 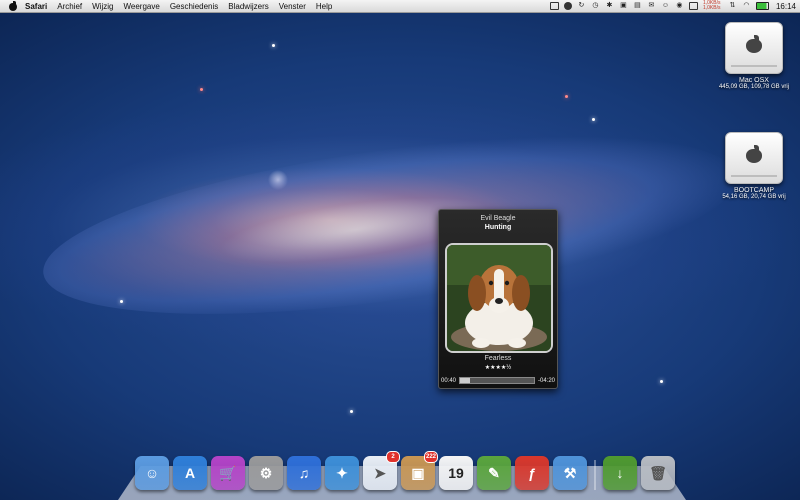 I want to click on shop-icon: 🛒, so click(x=228, y=473).